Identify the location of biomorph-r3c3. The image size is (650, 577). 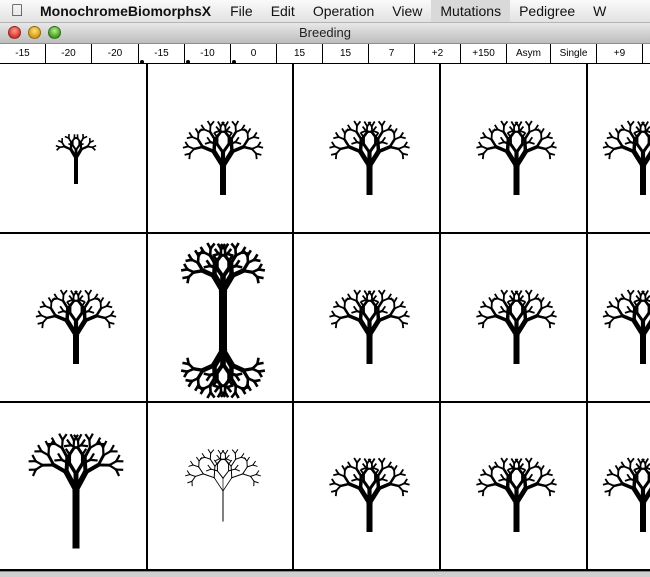
(367, 487).